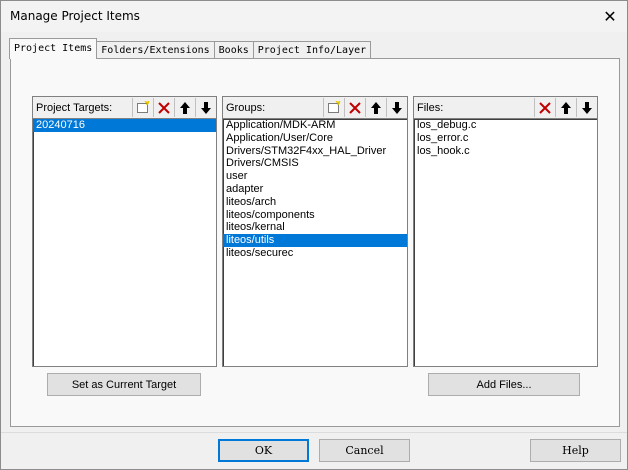  Describe the element at coordinates (333, 107) in the screenshot. I see `new-group-icon` at that location.